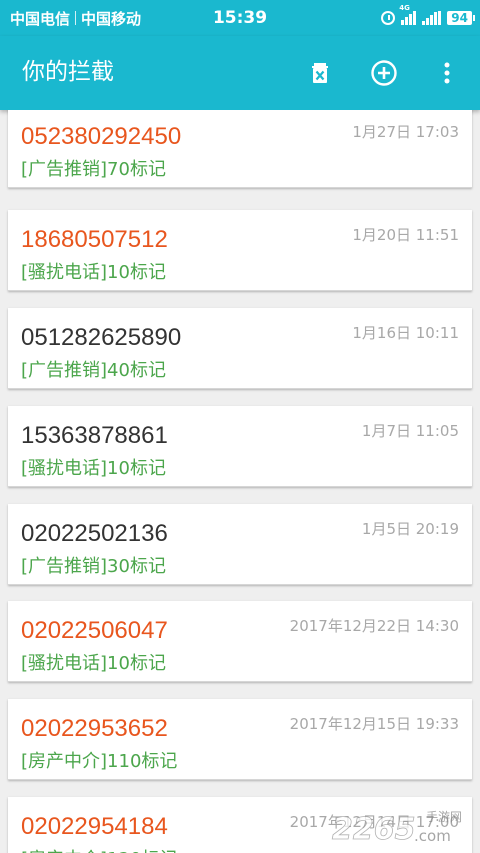 The image size is (480, 853). Describe the element at coordinates (68, 72) in the screenshot. I see `page-title: 你的拦截` at that location.